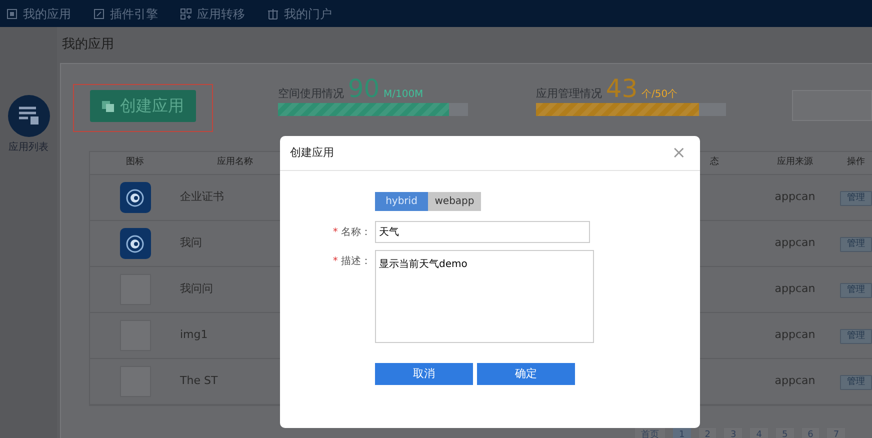  Describe the element at coordinates (679, 153) in the screenshot. I see `close-button: ×` at that location.